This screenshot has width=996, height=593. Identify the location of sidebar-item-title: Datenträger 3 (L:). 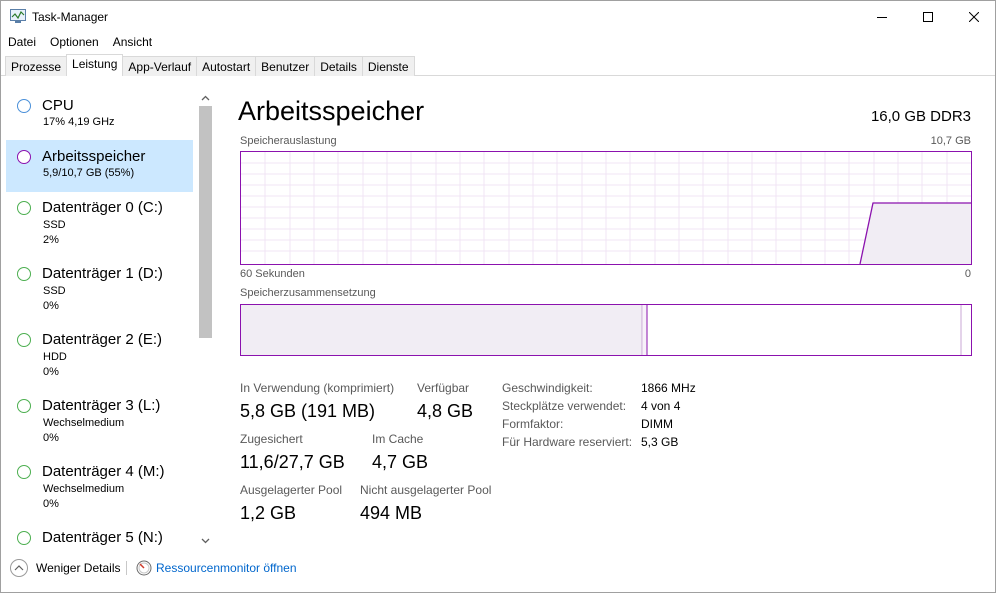
(101, 405).